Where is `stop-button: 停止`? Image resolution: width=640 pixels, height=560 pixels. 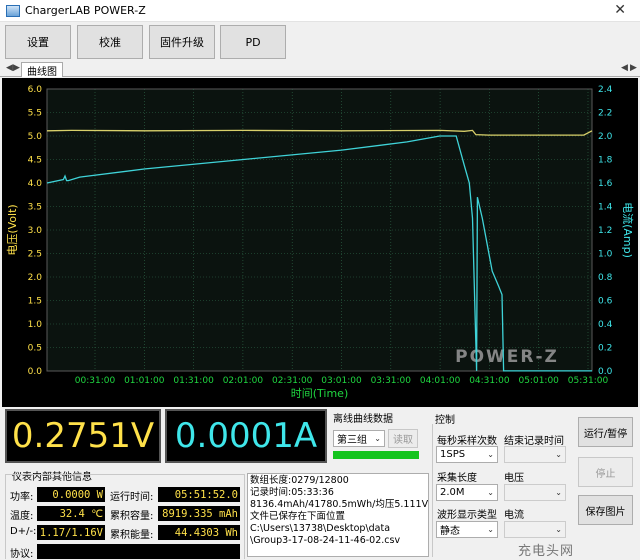
stop-button: 停止 is located at coordinates (605, 472).